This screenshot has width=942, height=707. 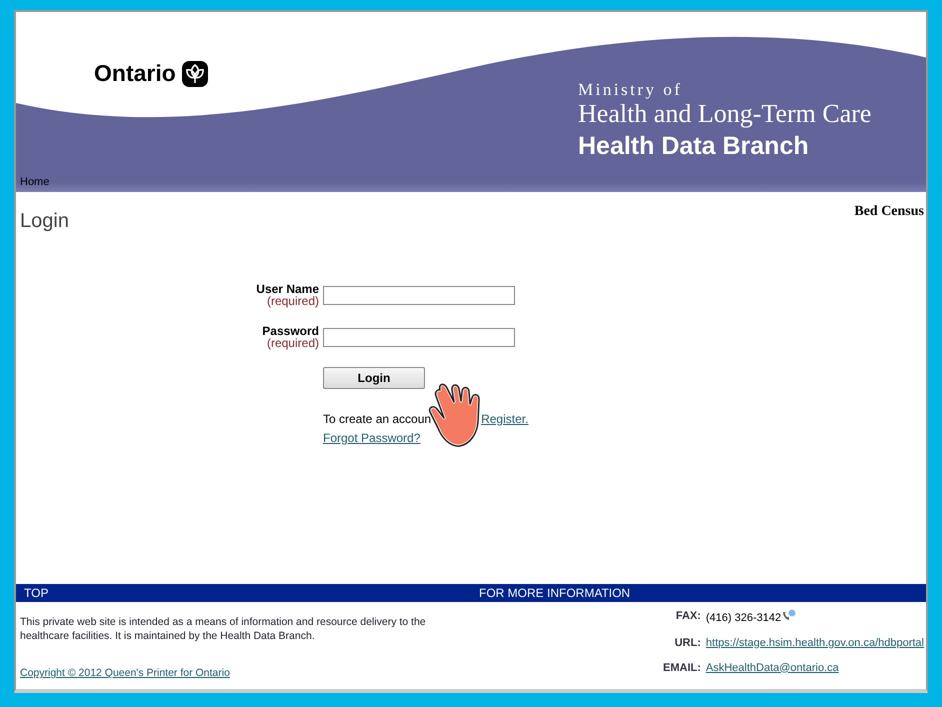 What do you see at coordinates (377, 419) in the screenshot?
I see `register-text: To create an accoun` at bounding box center [377, 419].